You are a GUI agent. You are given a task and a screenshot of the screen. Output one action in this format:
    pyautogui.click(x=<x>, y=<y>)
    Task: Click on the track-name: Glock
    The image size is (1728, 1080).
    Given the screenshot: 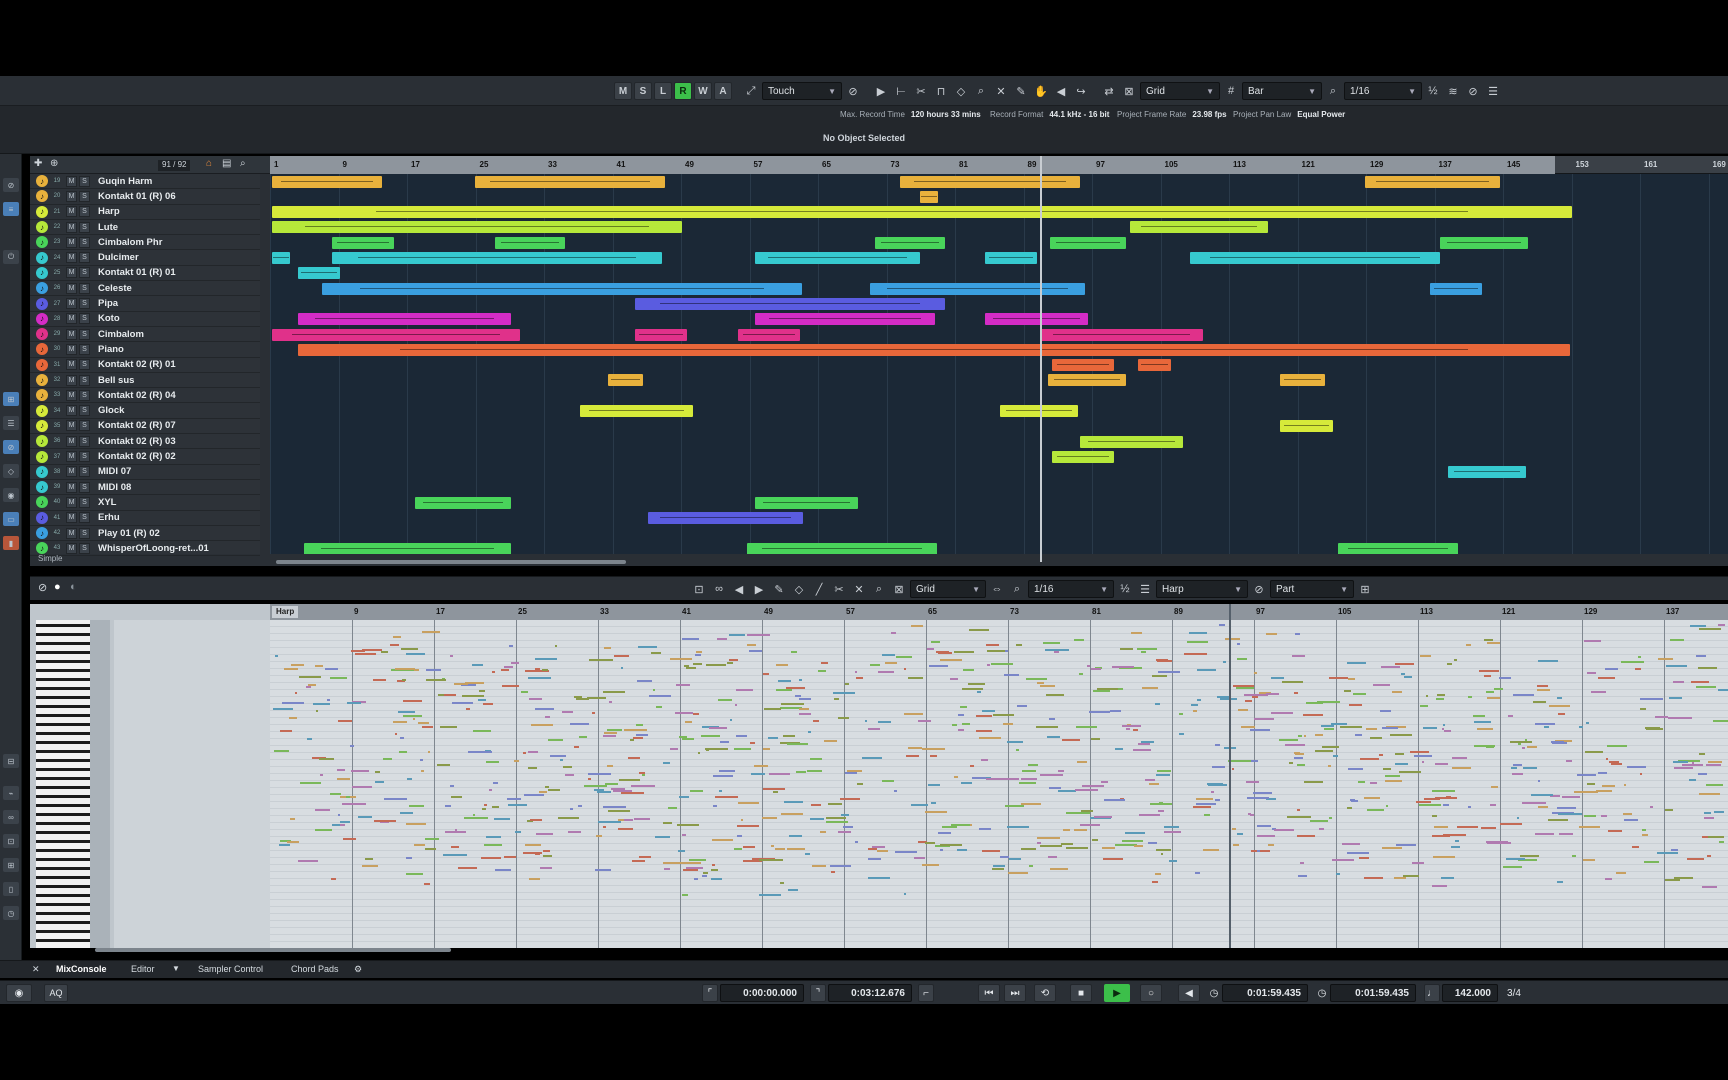 What is the action you would take?
    pyautogui.click(x=111, y=410)
    